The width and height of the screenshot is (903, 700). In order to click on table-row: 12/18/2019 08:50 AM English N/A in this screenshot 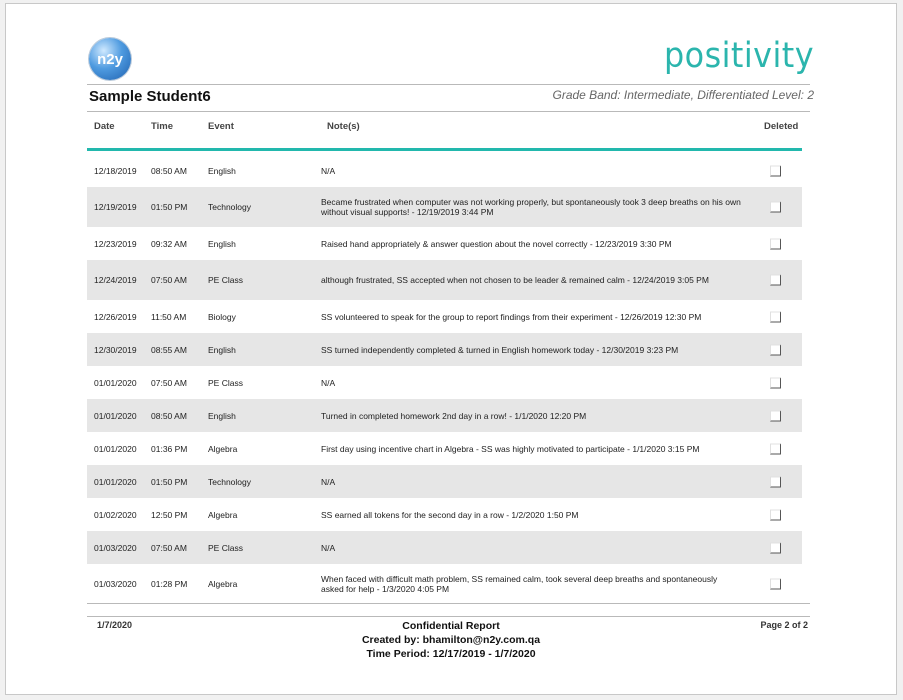, I will do `click(444, 170)`.